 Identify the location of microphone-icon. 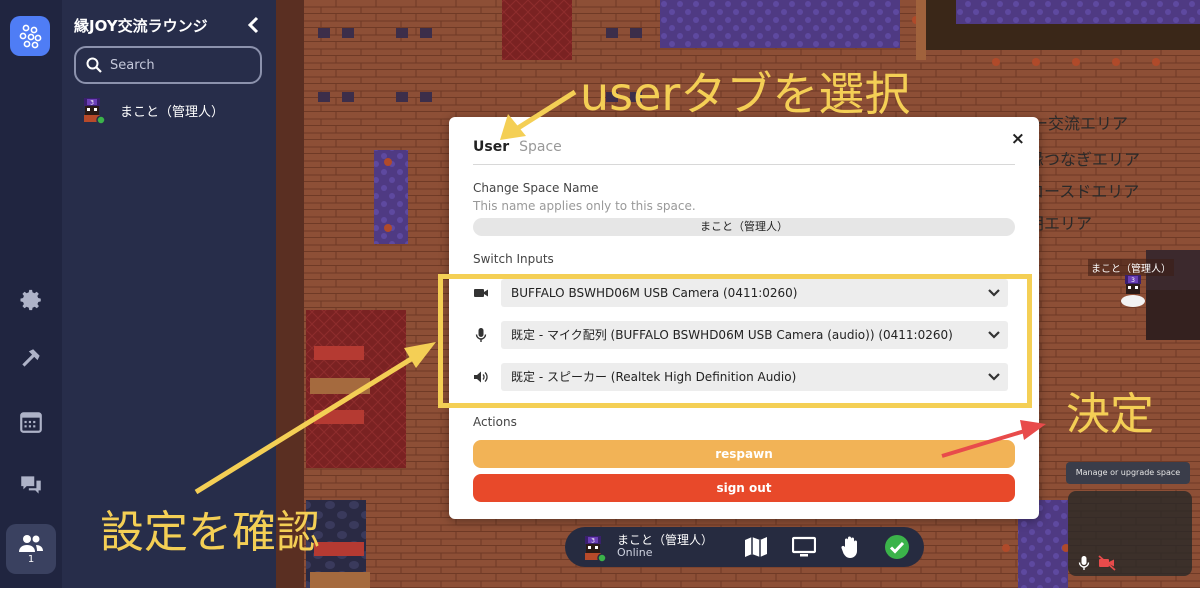
(1084, 563).